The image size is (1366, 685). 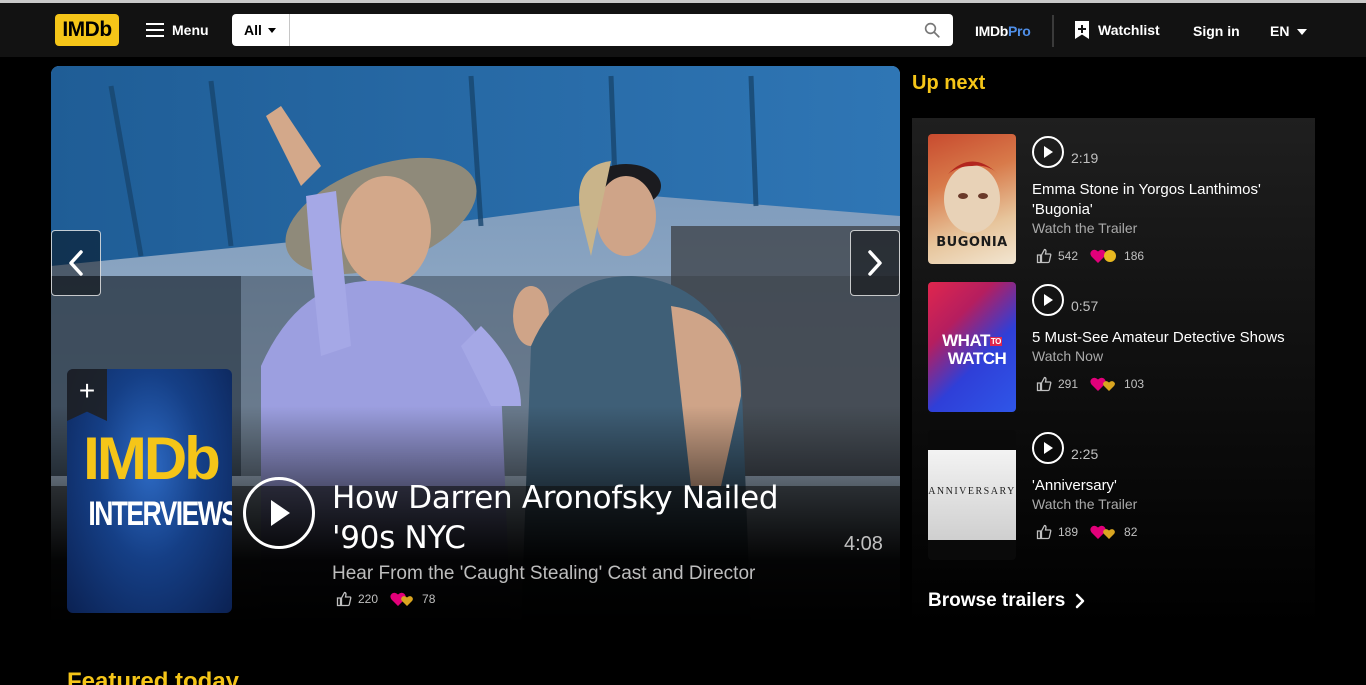 What do you see at coordinates (253, 30) in the screenshot?
I see `search-category-label: All` at bounding box center [253, 30].